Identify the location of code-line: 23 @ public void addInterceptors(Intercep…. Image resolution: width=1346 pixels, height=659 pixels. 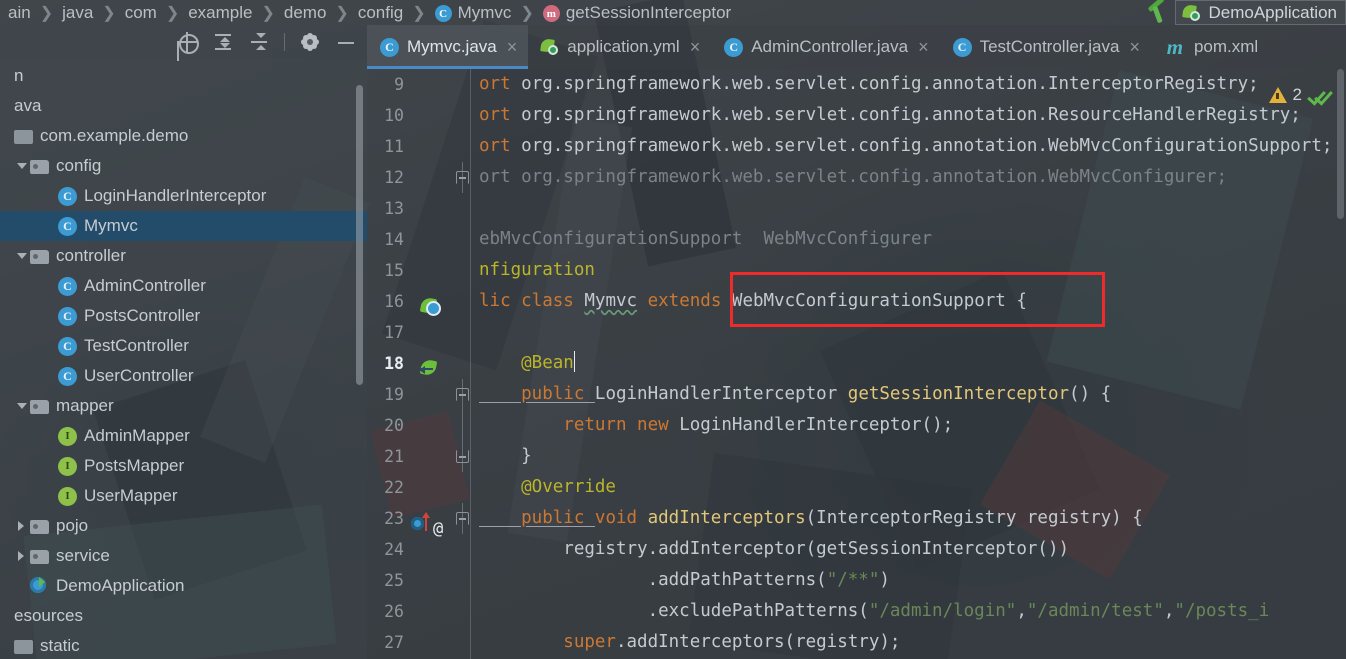
(856, 521).